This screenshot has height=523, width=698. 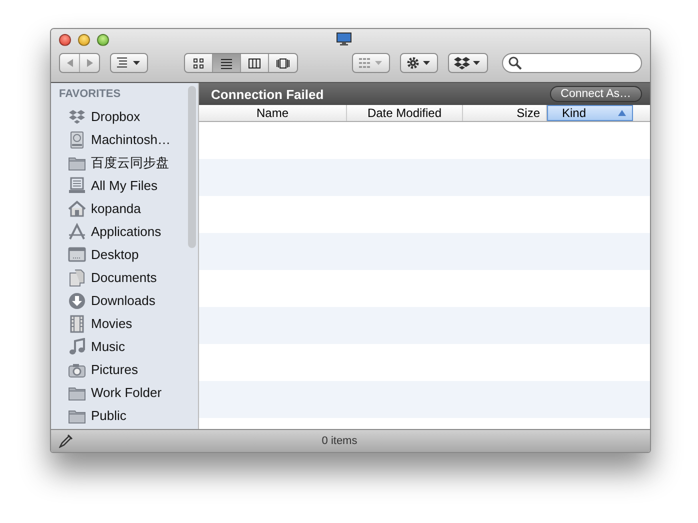 What do you see at coordinates (108, 346) in the screenshot?
I see `sidebar-item: Music` at bounding box center [108, 346].